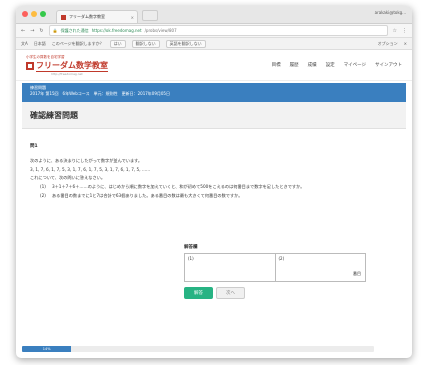  I want to click on minimize-window-button, so click(34, 14).